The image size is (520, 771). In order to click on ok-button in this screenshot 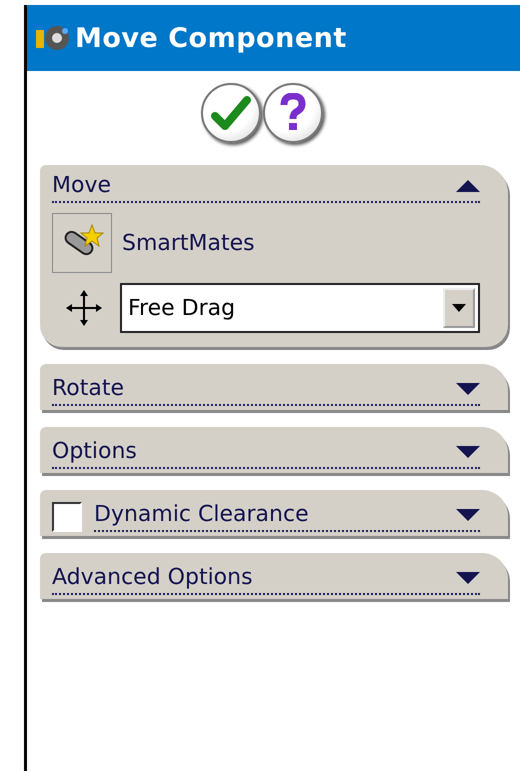, I will do `click(230, 113)`.